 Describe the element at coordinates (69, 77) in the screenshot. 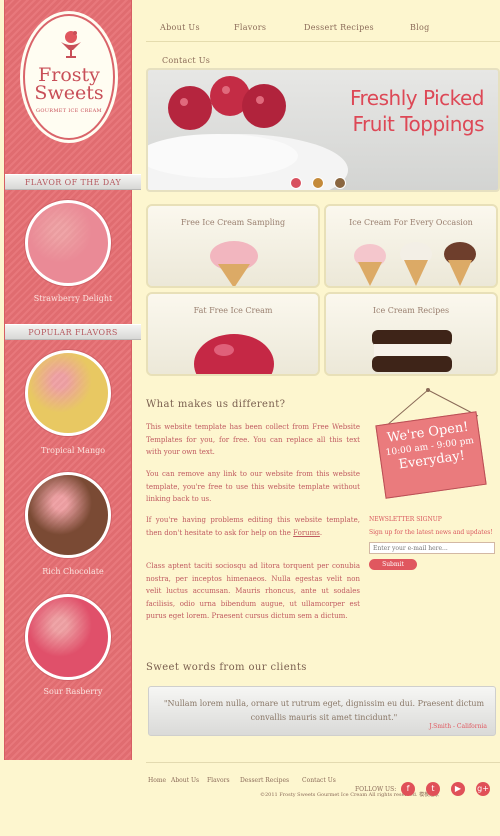

I see `logo: Frosty Sweets GOURMET ICE CREAM` at that location.